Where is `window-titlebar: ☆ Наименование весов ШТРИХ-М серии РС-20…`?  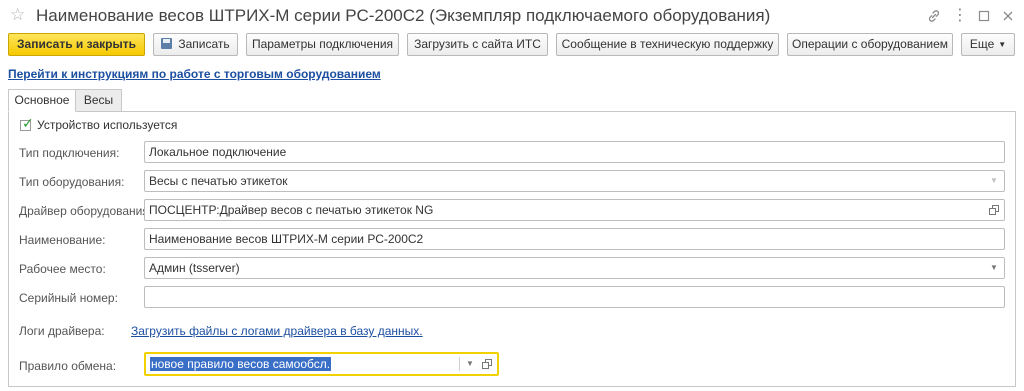
window-titlebar: ☆ Наименование весов ШТРИХ-М серии РС-20… is located at coordinates (512, 16).